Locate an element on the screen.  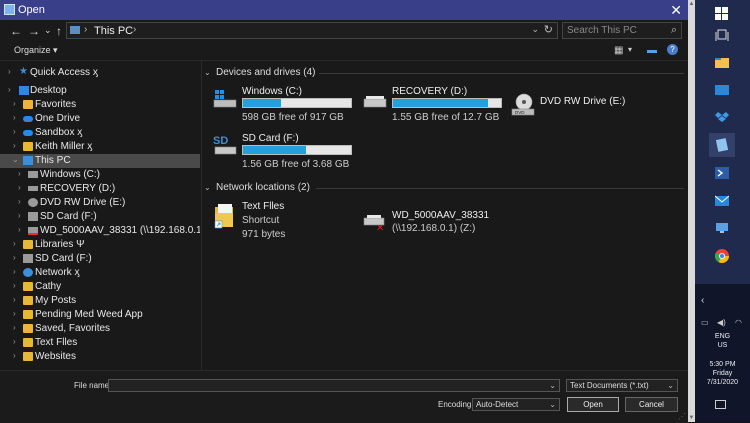
taskbar-powershell is located at coordinates (722, 173).